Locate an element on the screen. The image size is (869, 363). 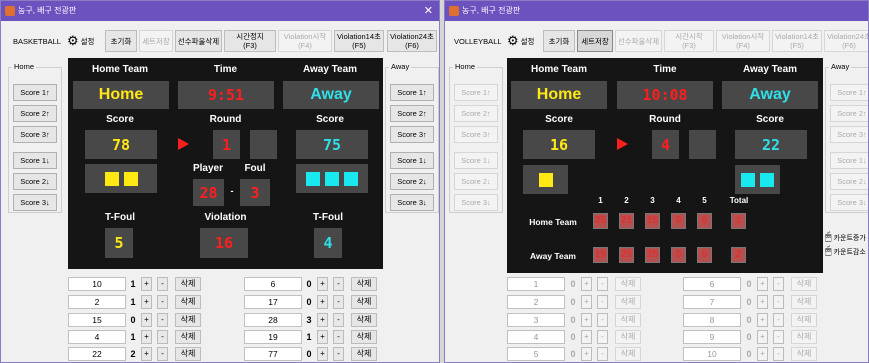
counter-up-option: 🖱 카운트증가 is located at coordinates (845, 237).